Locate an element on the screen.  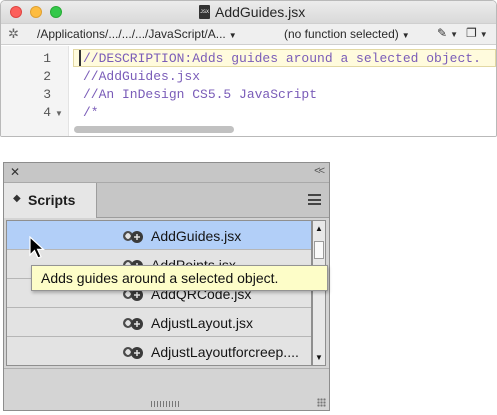
panel-tab-bar: ◆ Scripts is located at coordinates (166, 200).